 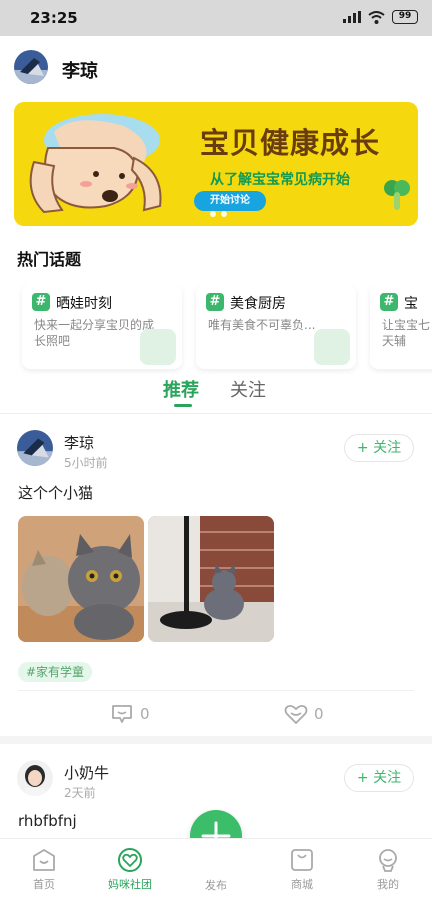 What do you see at coordinates (216, 740) in the screenshot?
I see `post-separator` at bounding box center [216, 740].